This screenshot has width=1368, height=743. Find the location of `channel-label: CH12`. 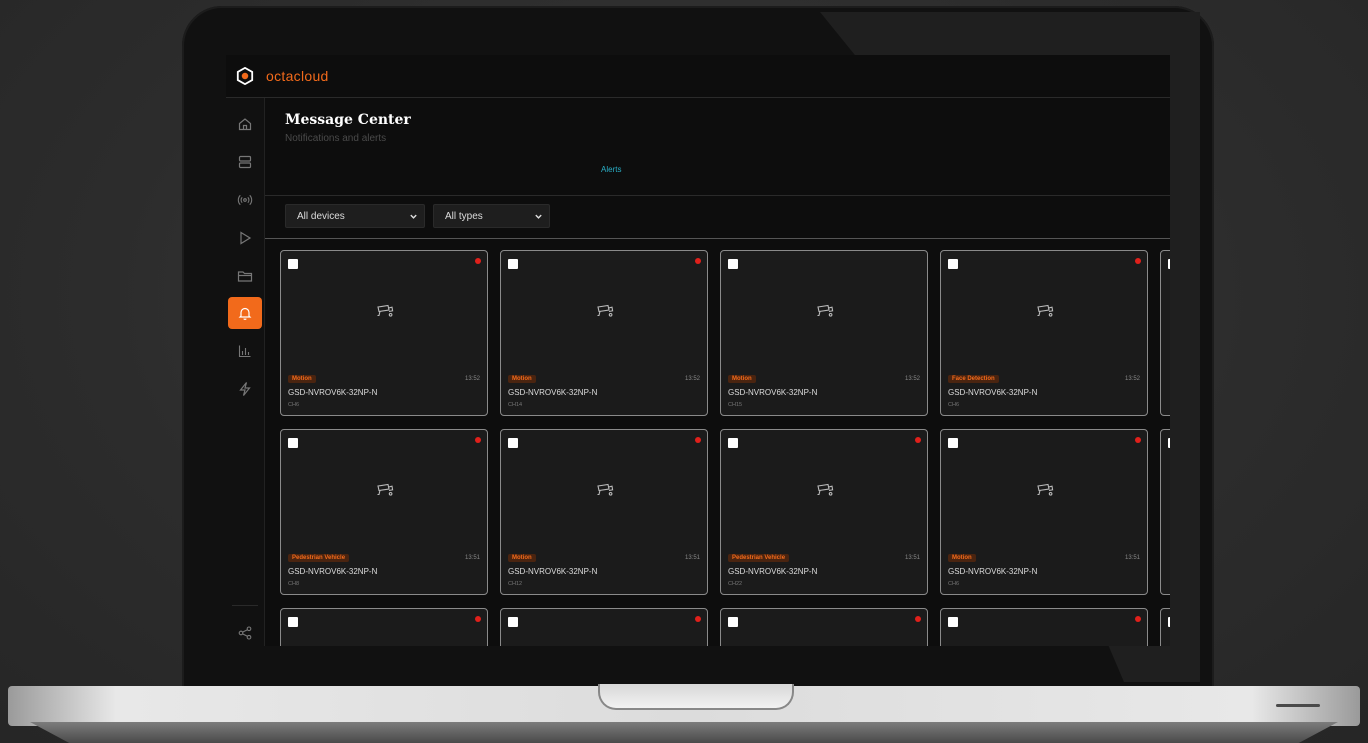

channel-label: CH12 is located at coordinates (515, 584).